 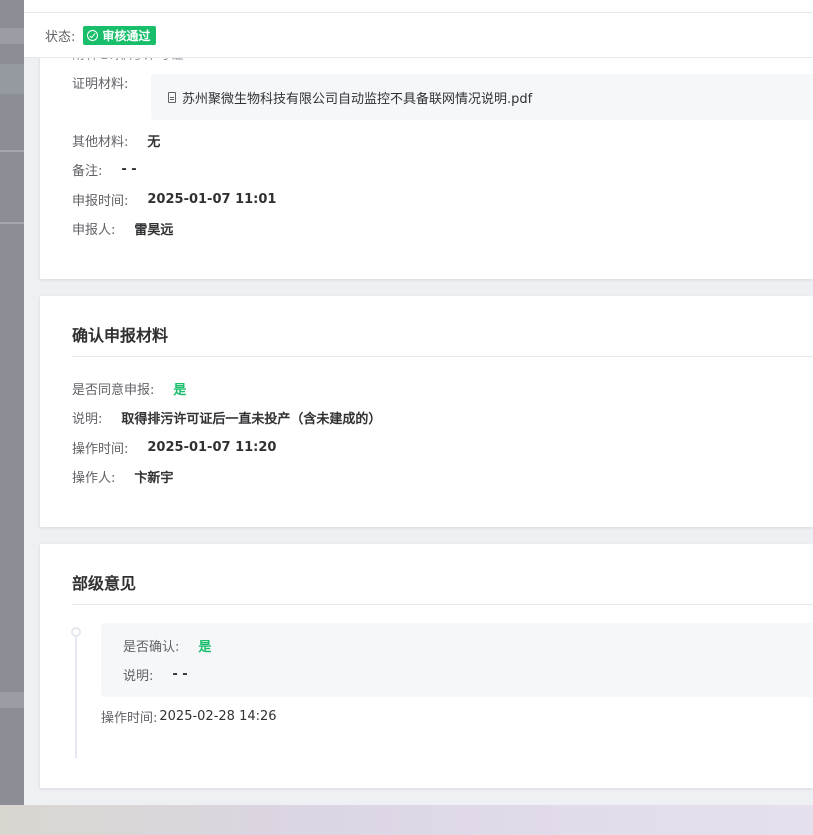 I want to click on drawer-header, so click(x=418, y=6).